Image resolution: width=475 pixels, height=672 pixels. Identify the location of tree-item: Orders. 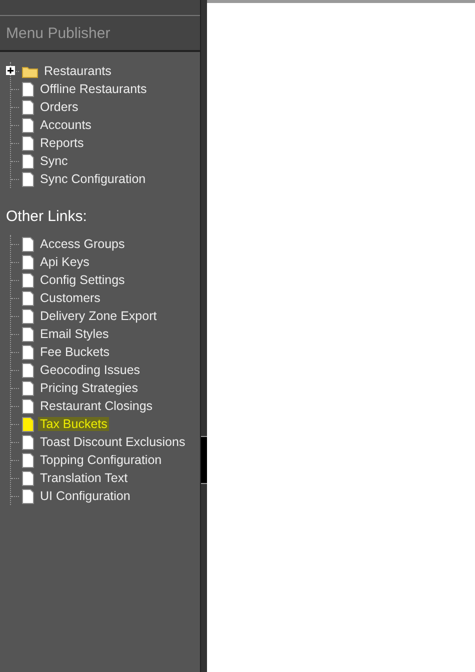
(59, 107).